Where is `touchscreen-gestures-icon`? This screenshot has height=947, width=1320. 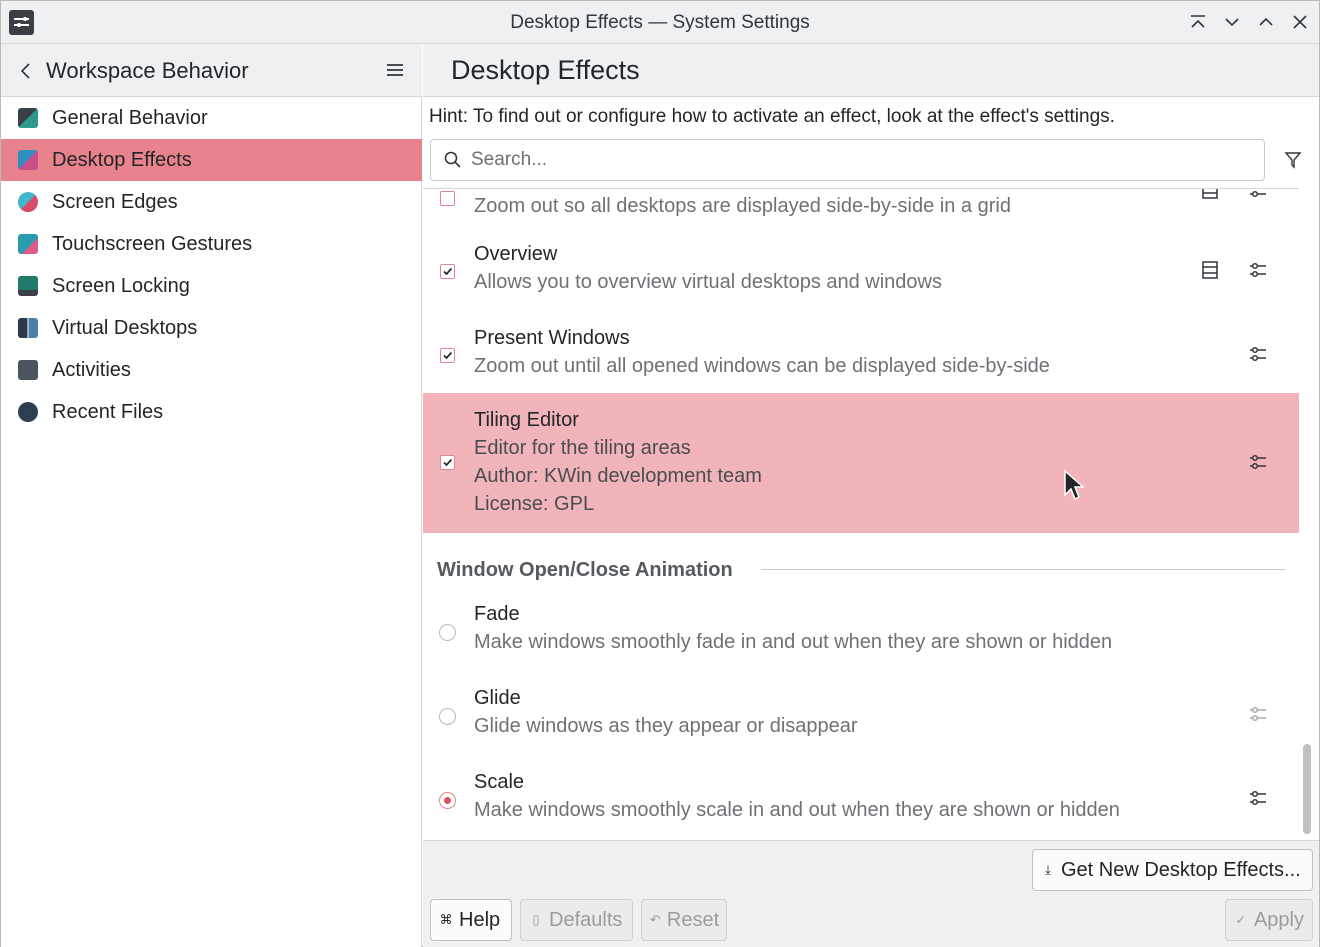
touchscreen-gestures-icon is located at coordinates (28, 244).